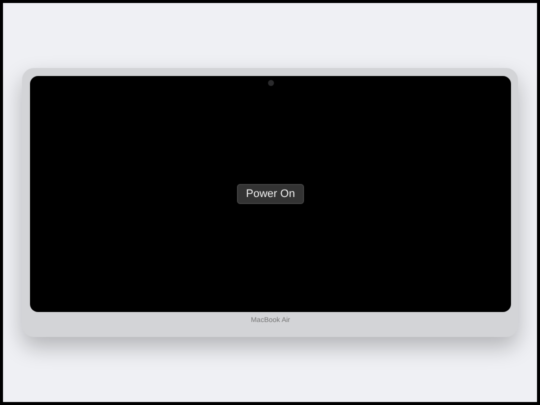  What do you see at coordinates (270, 194) in the screenshot?
I see `power-on-button: Power On` at bounding box center [270, 194].